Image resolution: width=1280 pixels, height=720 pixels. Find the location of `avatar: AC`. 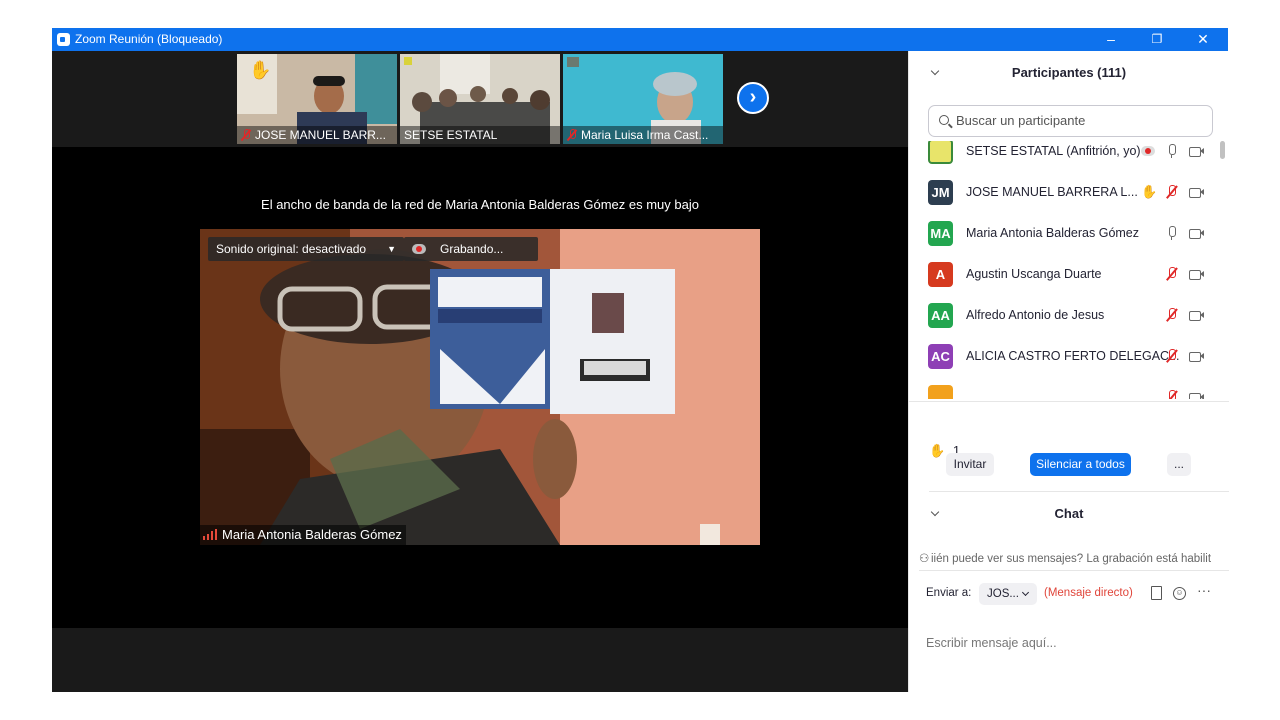

avatar: AC is located at coordinates (940, 356).